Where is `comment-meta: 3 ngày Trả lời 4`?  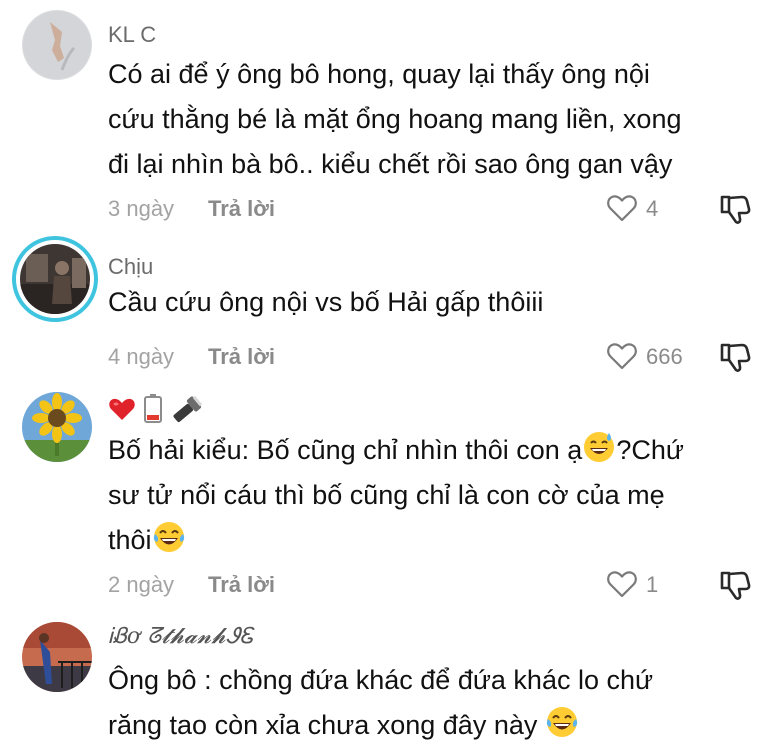
comment-meta: 3 ngày Trả lời 4 is located at coordinates (438, 210).